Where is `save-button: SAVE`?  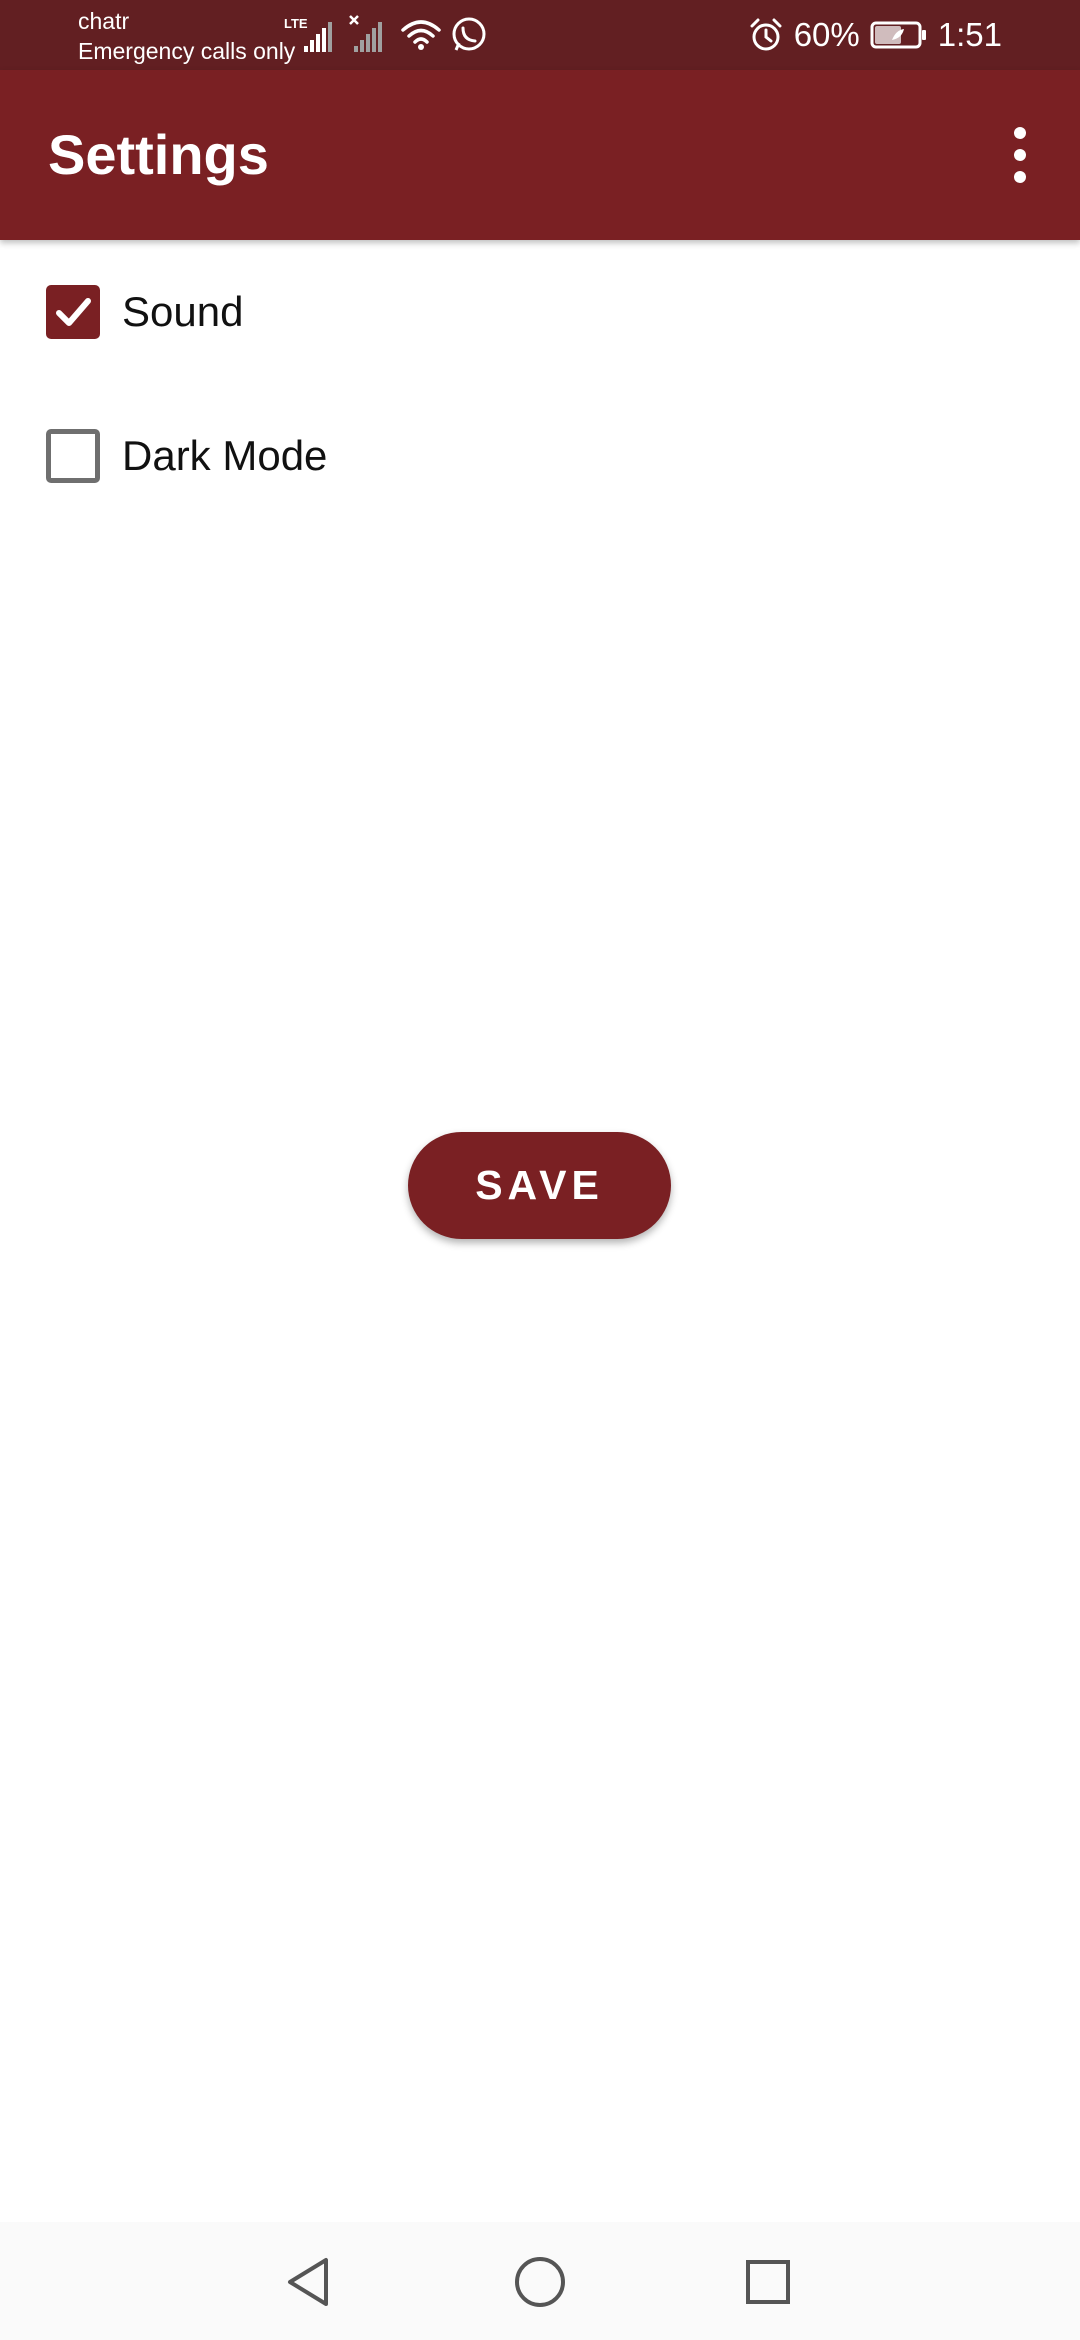 save-button: SAVE is located at coordinates (539, 1185).